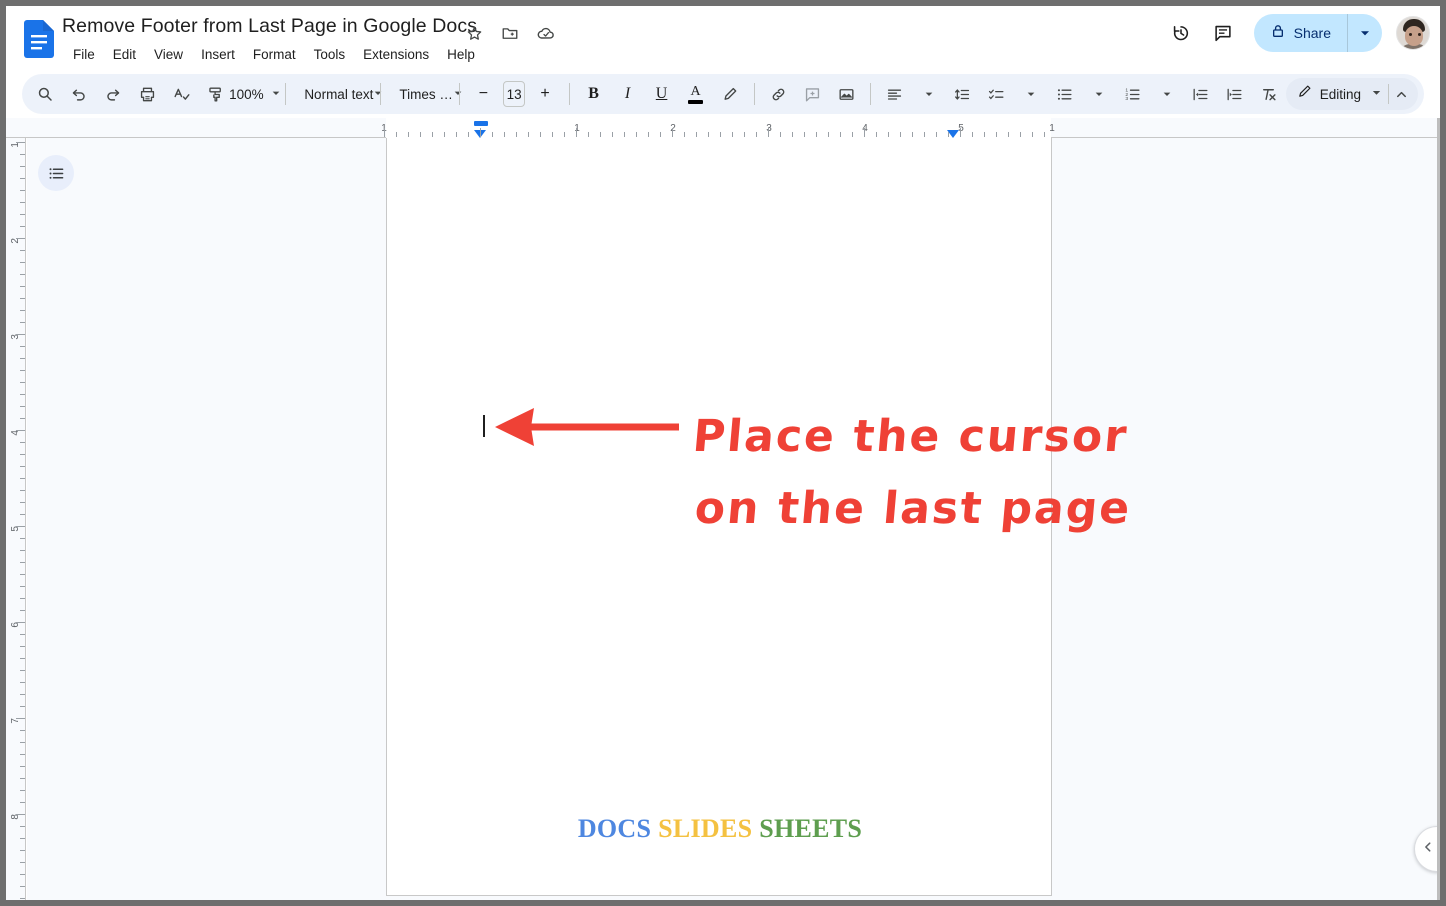  What do you see at coordinates (514, 94) in the screenshot?
I see `font-size-input: 13` at bounding box center [514, 94].